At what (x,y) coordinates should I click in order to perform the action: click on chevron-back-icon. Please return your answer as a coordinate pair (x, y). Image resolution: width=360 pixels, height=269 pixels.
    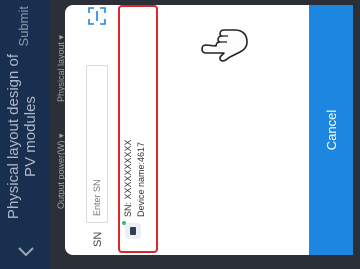
    Looking at the image, I should click on (26, 251).